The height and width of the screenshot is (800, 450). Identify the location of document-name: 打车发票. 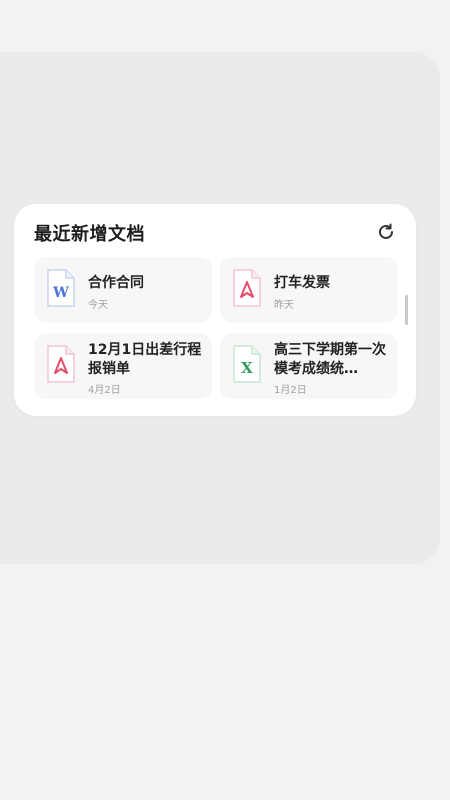
(302, 283).